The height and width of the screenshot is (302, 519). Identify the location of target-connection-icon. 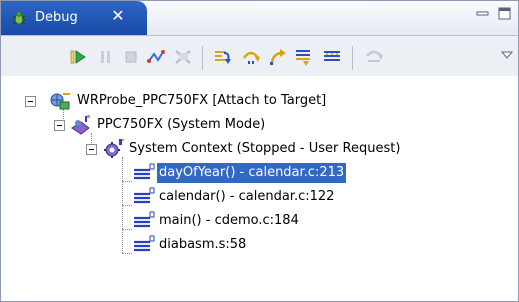
(60, 101).